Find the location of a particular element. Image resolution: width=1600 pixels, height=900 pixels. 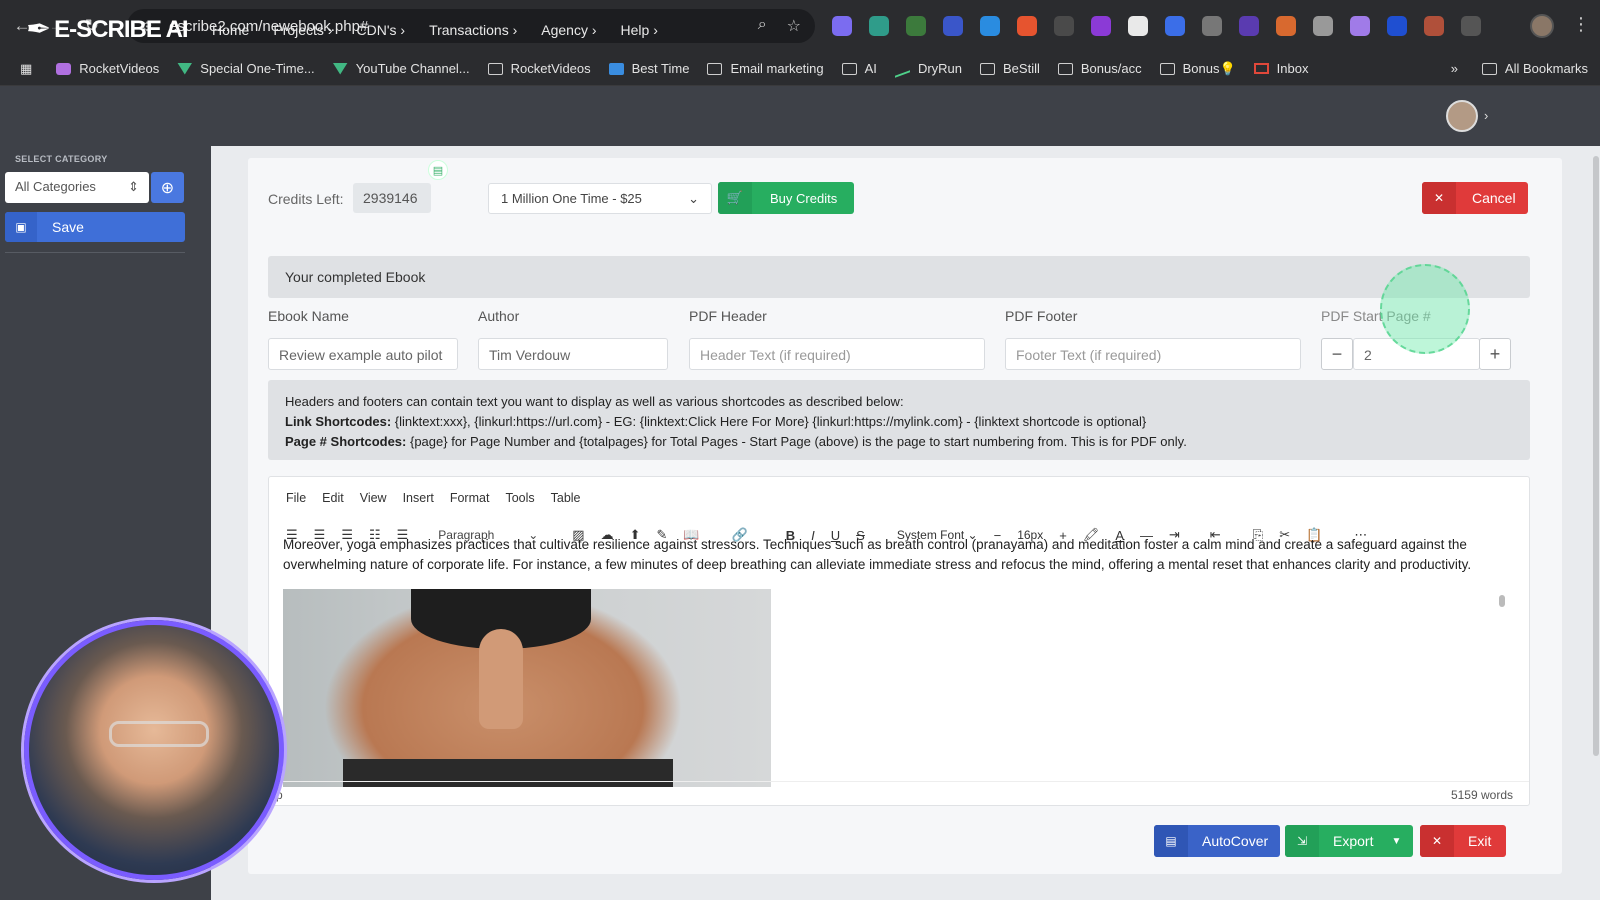

decrement-button: − is located at coordinates (1337, 354).